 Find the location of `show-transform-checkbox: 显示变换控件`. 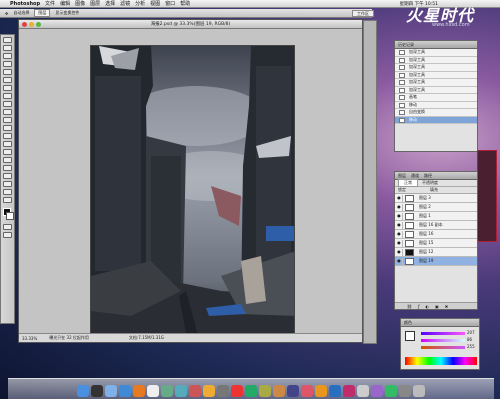

show-transform-checkbox: 显示变换控件 is located at coordinates (67, 13).